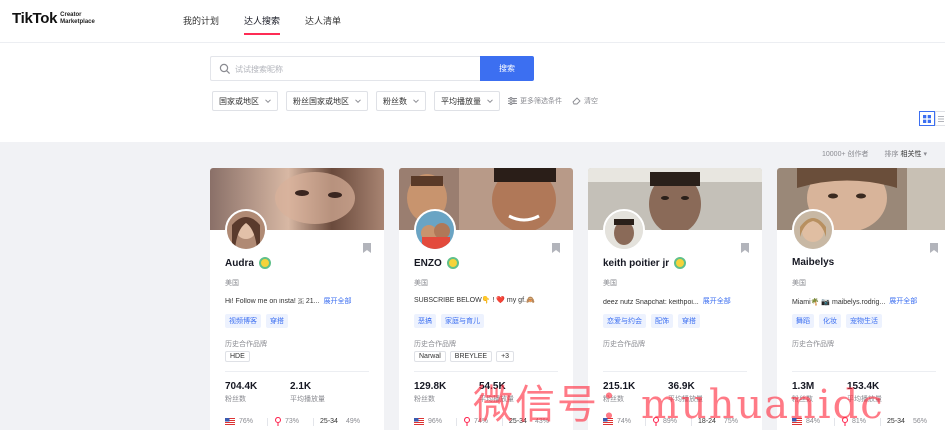 This screenshot has width=945, height=430. Describe the element at coordinates (243, 321) in the screenshot. I see `category-tag: 视频博客` at that location.